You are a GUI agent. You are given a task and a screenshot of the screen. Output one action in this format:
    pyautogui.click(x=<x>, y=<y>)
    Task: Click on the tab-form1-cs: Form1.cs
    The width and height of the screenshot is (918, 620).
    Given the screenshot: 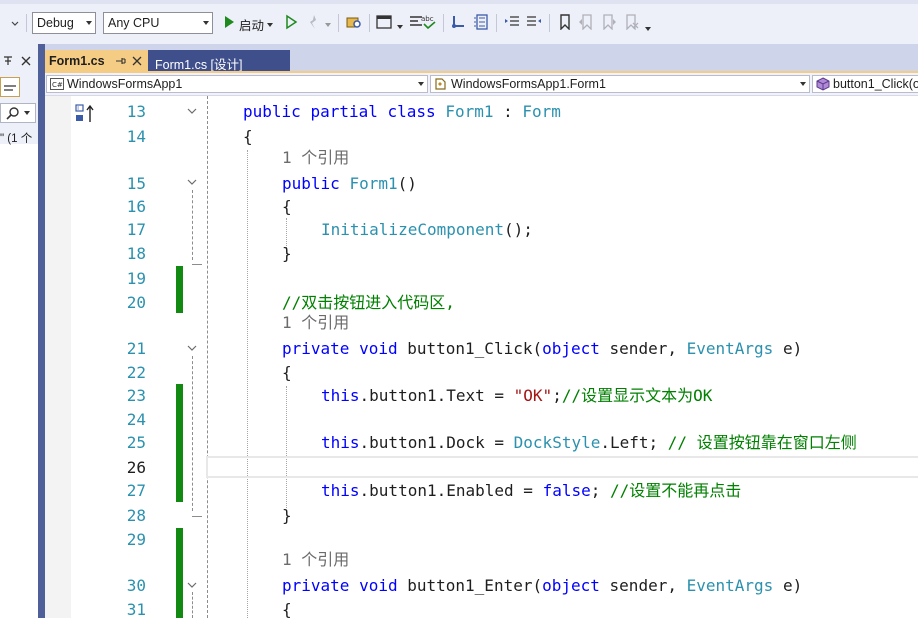 What is the action you would take?
    pyautogui.click(x=96, y=61)
    